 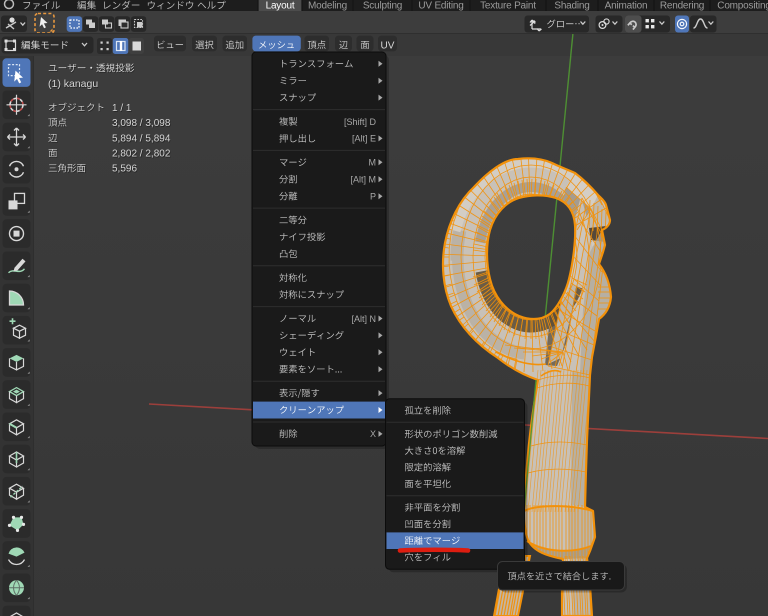 I want to click on svg-text: 2,802 / 2,802, so click(x=141, y=153).